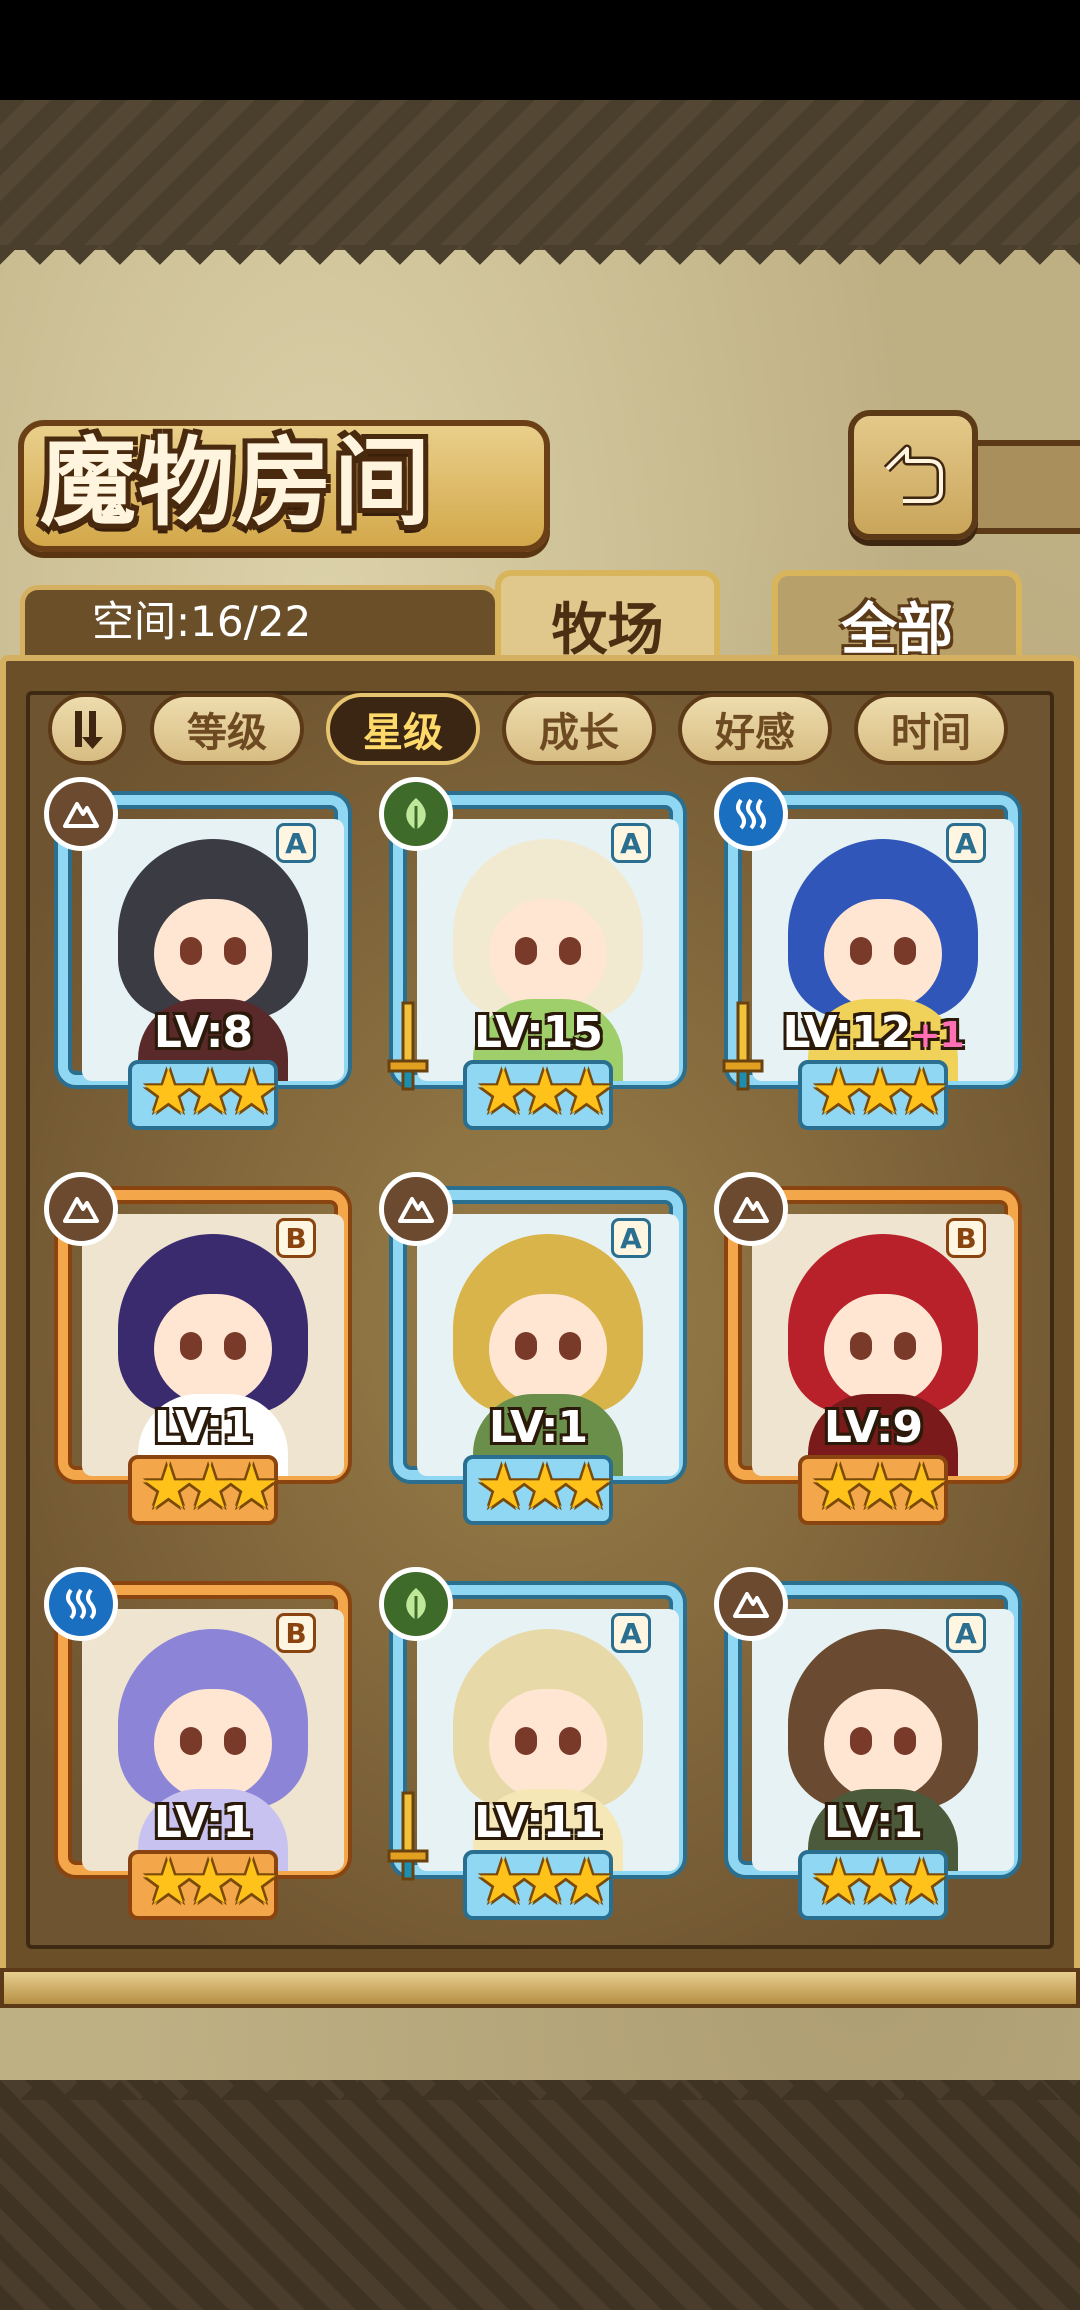 This screenshot has width=1080, height=2310. I want to click on sort-star-button: 星级, so click(403, 729).